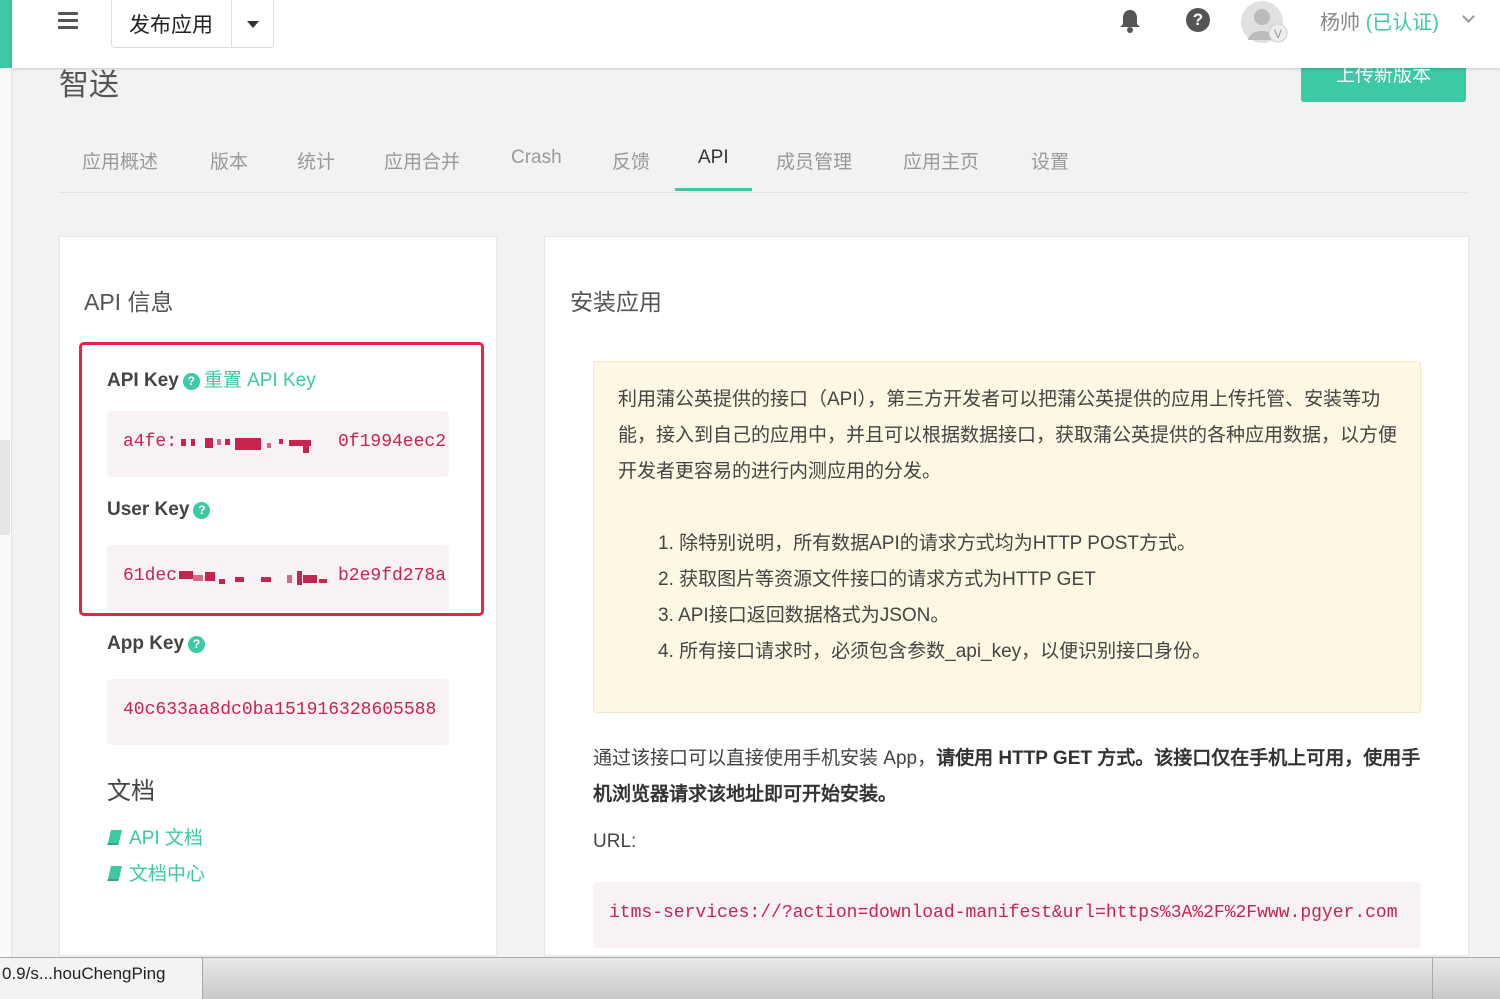  Describe the element at coordinates (750, 978) in the screenshot. I see `browser-status-bar: 0.9/s...houChengPing` at that location.